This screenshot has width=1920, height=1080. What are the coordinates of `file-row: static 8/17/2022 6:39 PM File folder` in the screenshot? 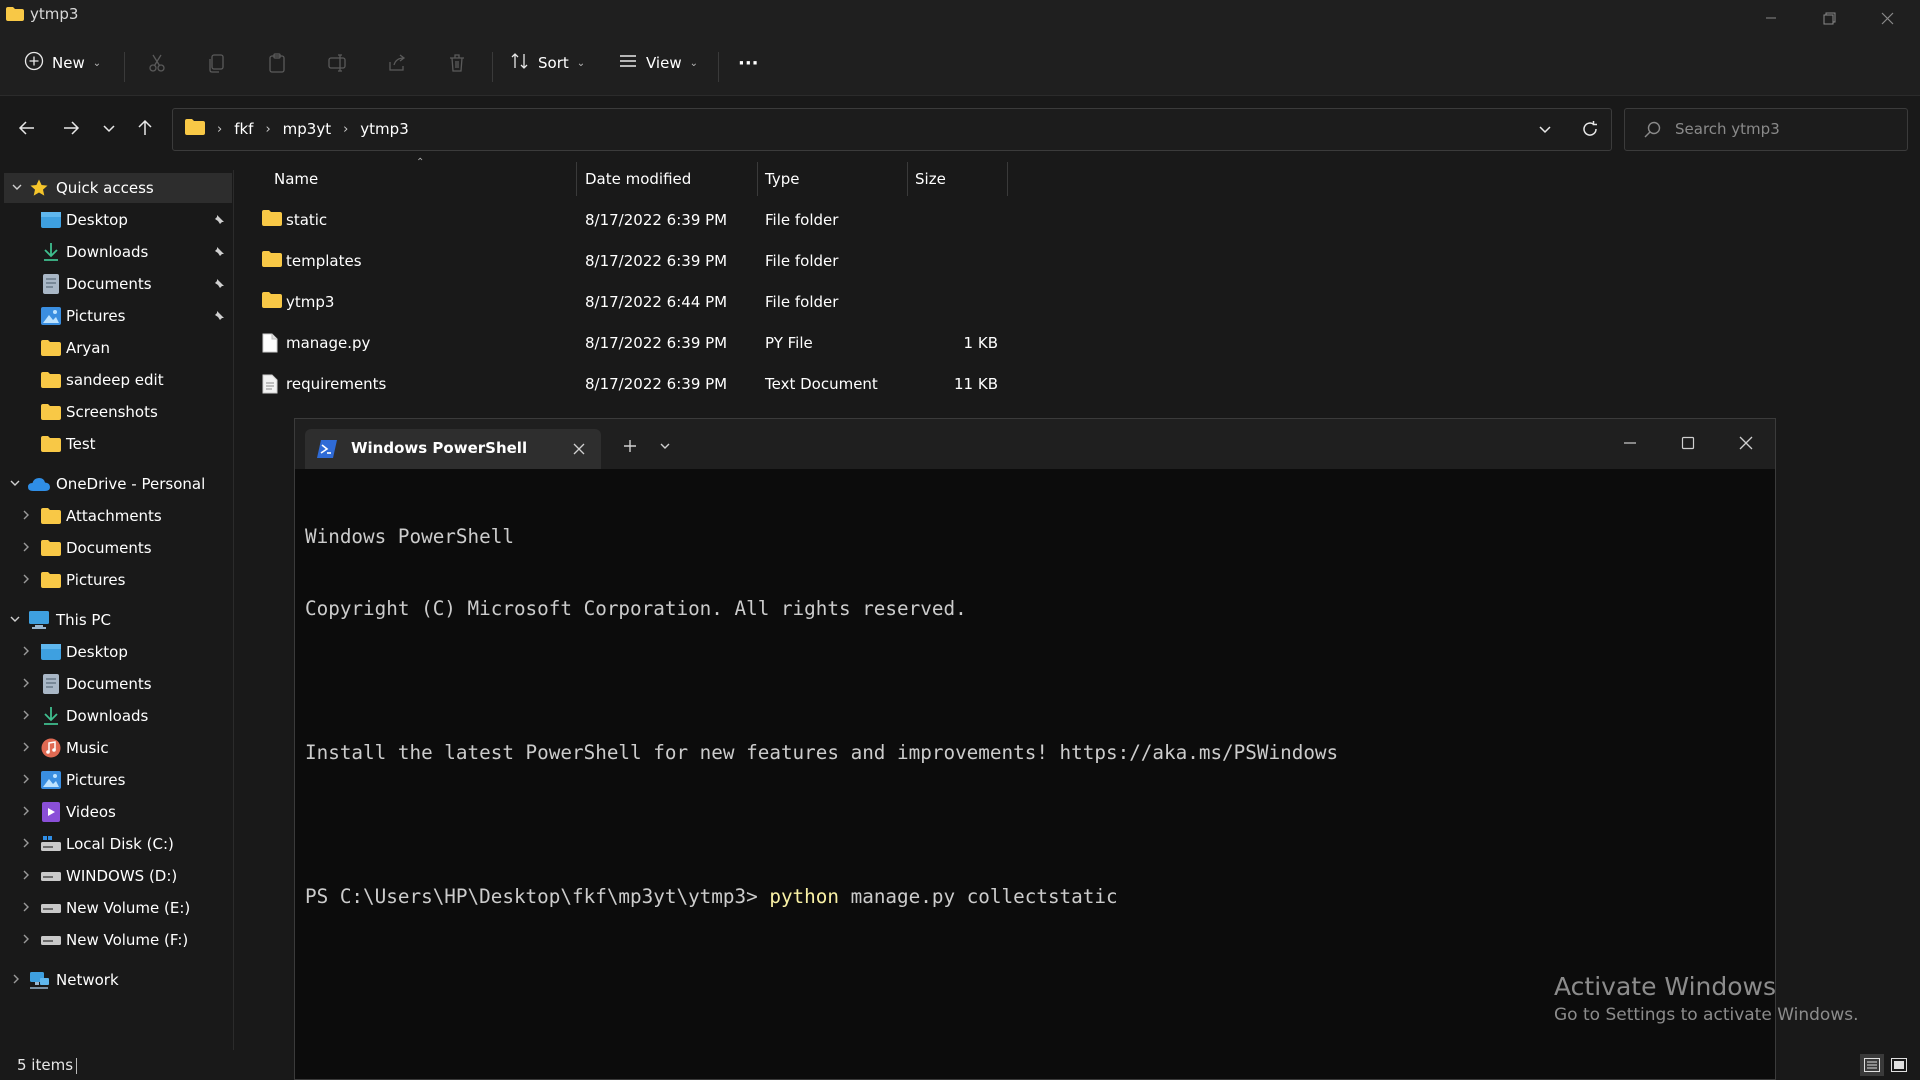 It's located at (636, 220).